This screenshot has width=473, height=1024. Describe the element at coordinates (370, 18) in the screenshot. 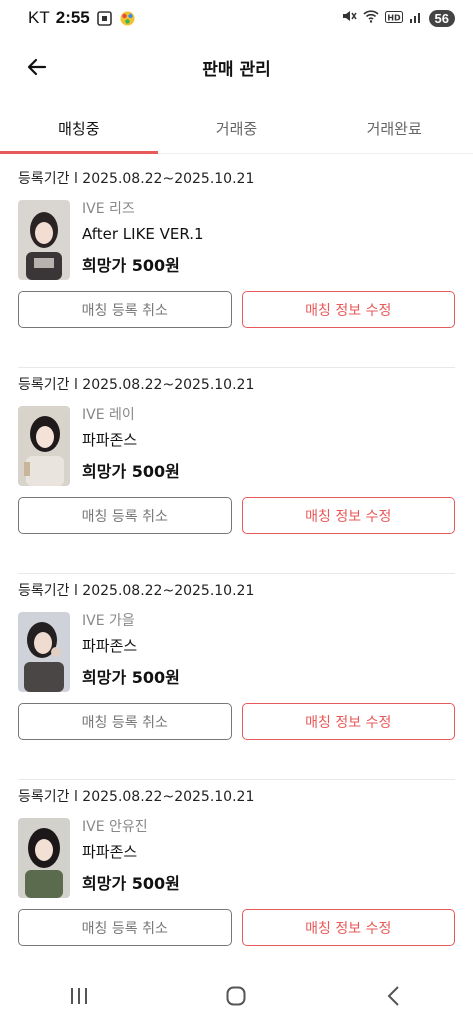

I see `wifi-icon` at that location.